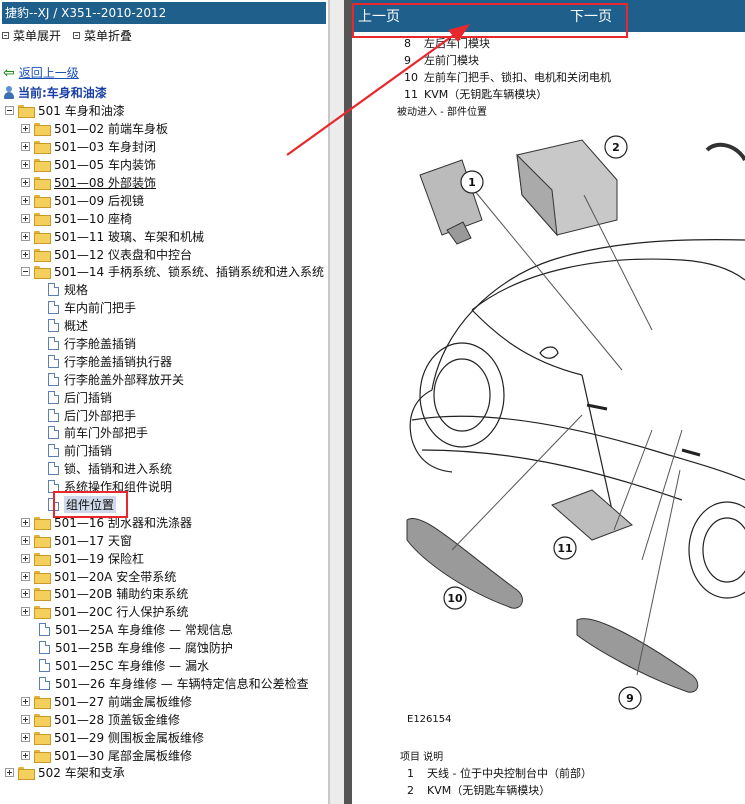  I want to click on tree-node: 501 车身和油漆, so click(164, 111).